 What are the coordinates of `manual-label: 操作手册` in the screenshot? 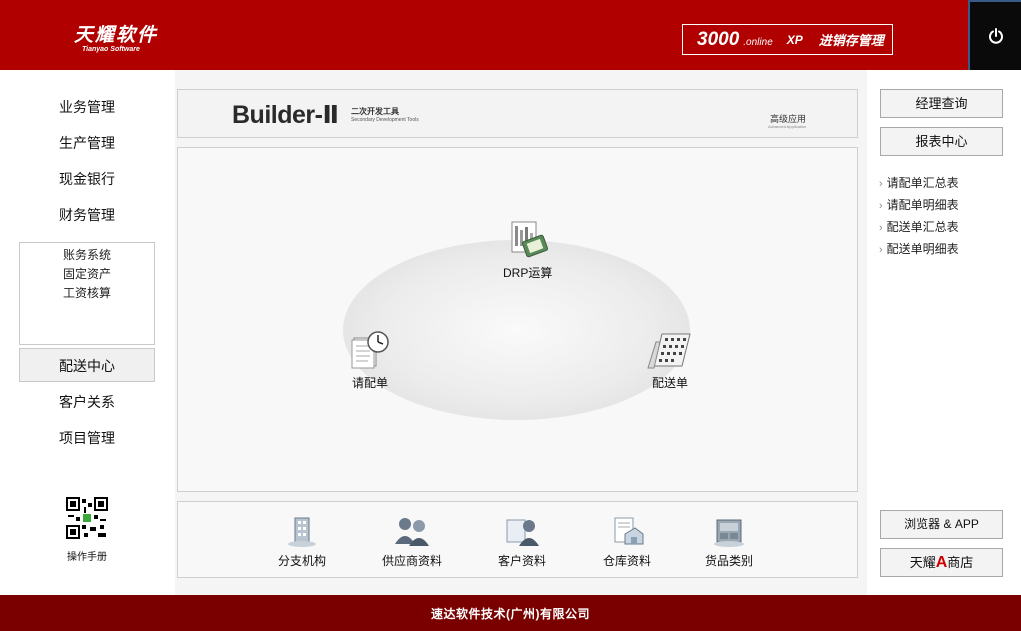 It's located at (87, 555).